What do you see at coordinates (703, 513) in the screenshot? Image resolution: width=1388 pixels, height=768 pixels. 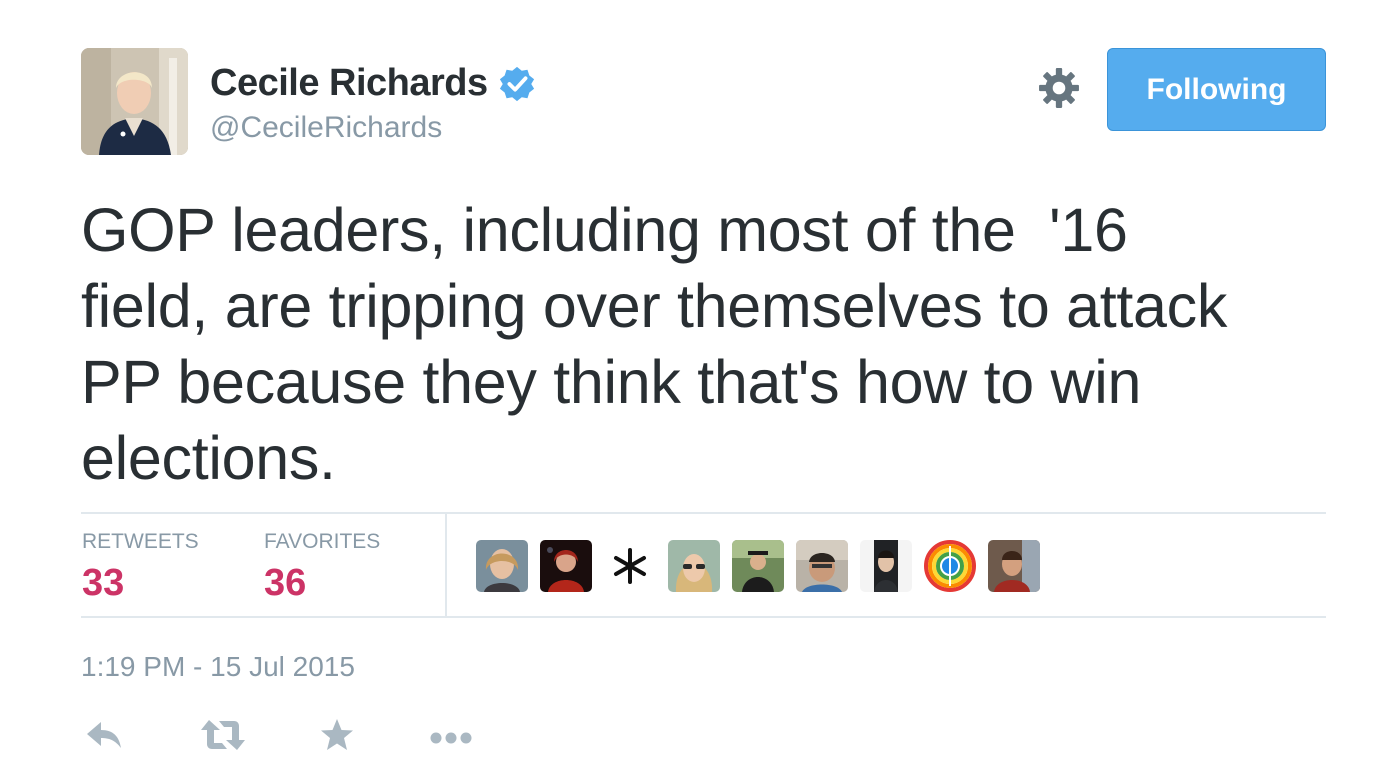 I see `stats-top-divider` at bounding box center [703, 513].